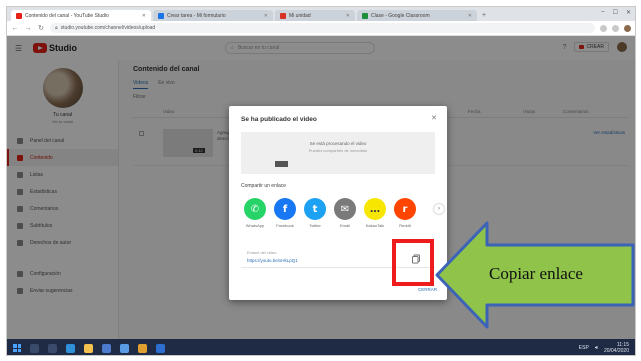 The width and height of the screenshot is (641, 361). I want to click on windows-taskbar: ESP 🔊︎ 11:15 20/04/2020, so click(321, 347).